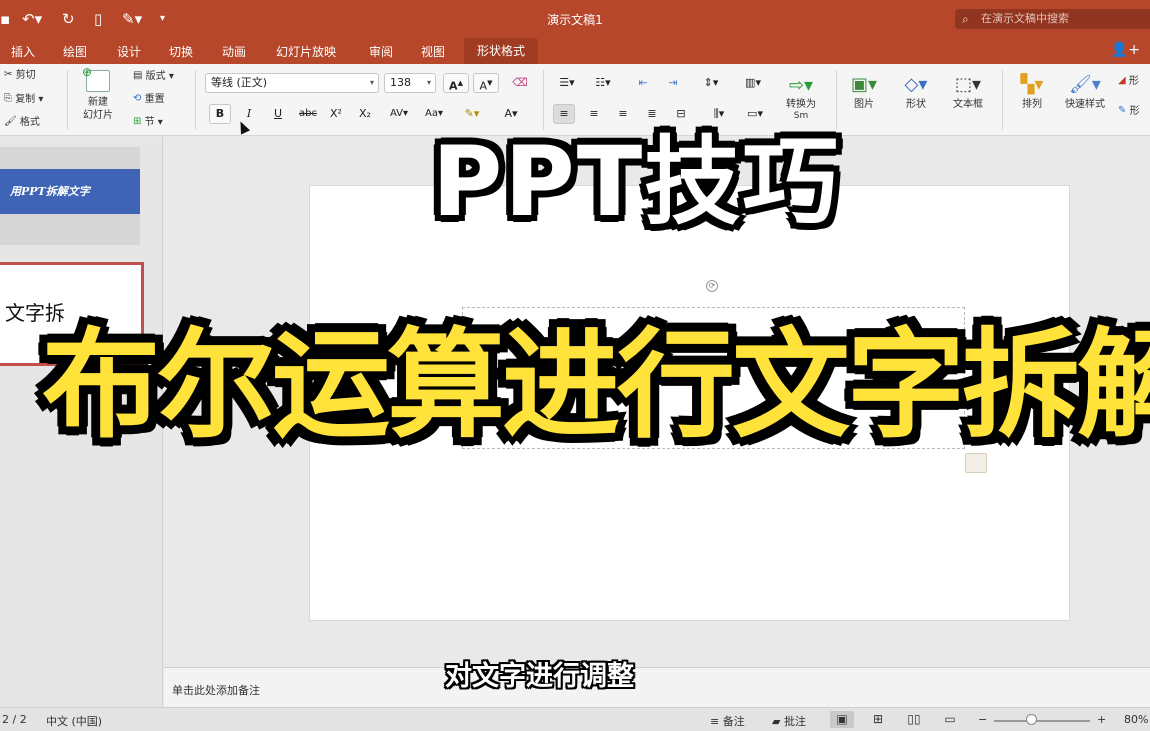 This screenshot has width=1150, height=731. Describe the element at coordinates (292, 83) in the screenshot. I see `font-name-select: 等线 (正文) ▾` at that location.